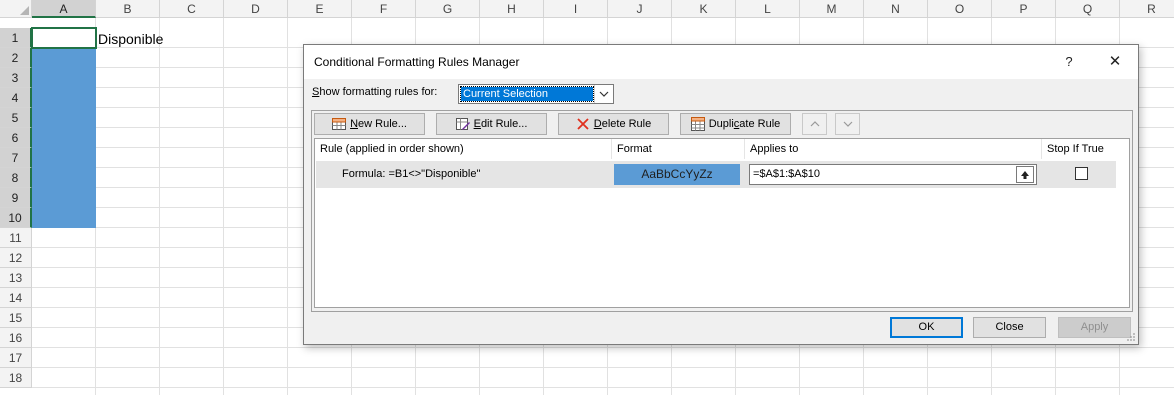 This screenshot has width=1174, height=395. I want to click on row-header-13: 13, so click(16, 278).